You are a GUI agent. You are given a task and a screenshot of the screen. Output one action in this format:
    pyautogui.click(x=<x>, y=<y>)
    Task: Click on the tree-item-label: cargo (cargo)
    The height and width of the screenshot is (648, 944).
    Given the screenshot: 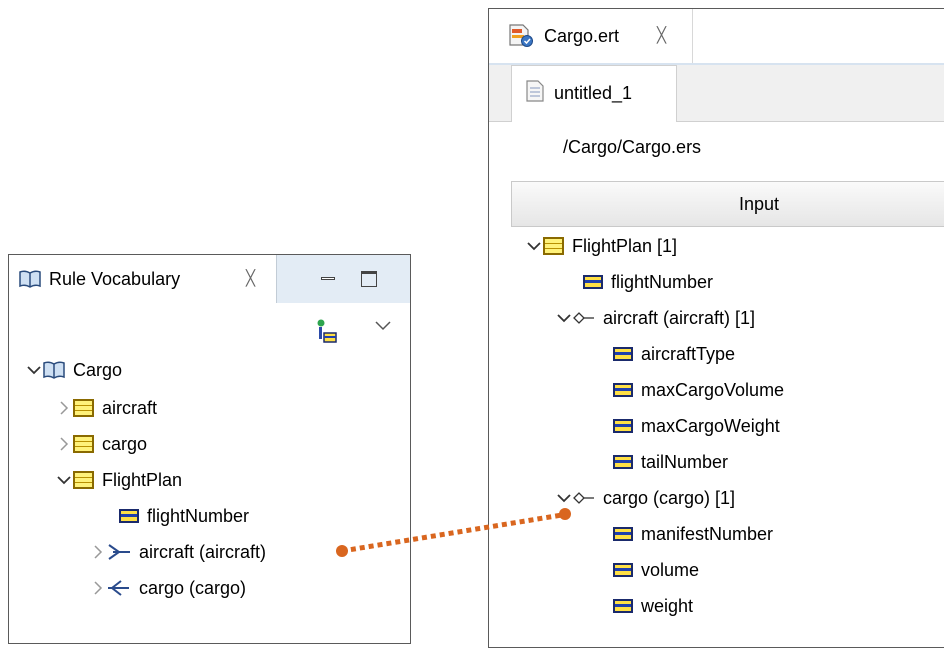 What is the action you would take?
    pyautogui.click(x=193, y=587)
    